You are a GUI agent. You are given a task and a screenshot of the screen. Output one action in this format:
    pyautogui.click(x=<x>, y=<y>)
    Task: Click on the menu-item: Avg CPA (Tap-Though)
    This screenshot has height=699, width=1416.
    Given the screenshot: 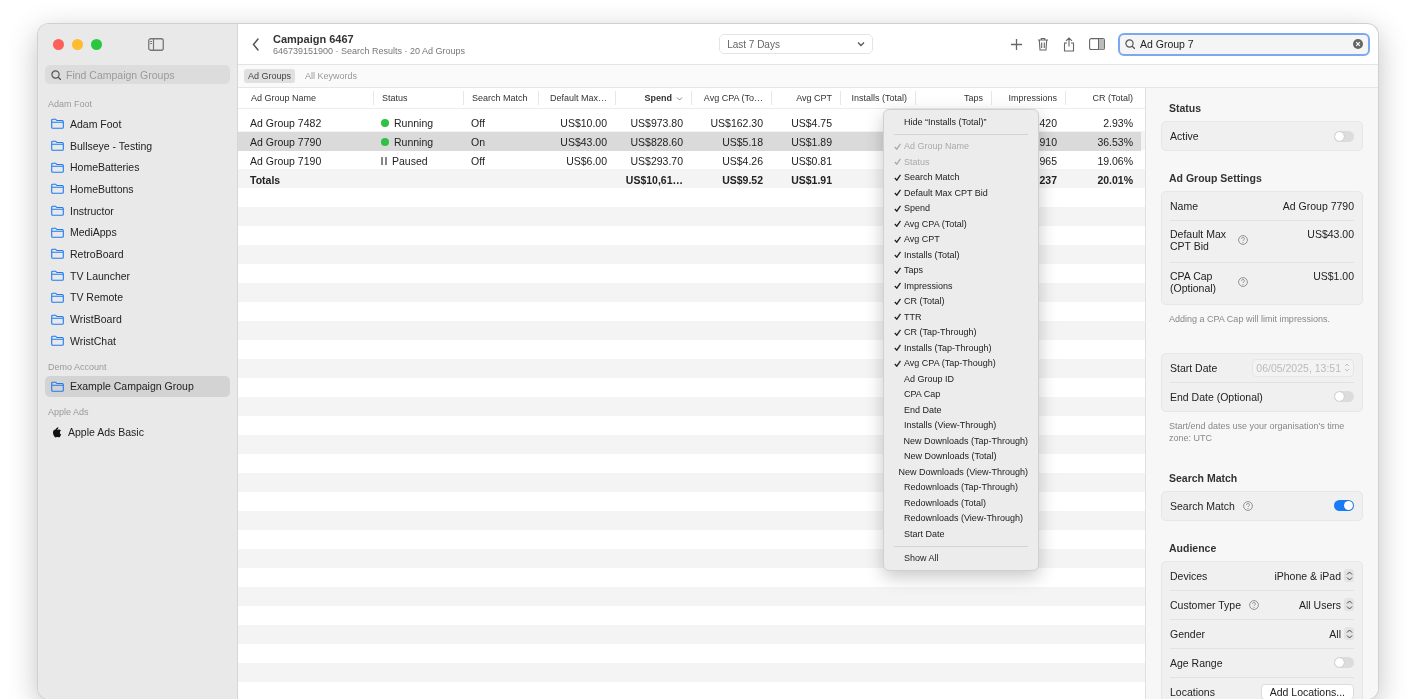 What is the action you would take?
    pyautogui.click(x=961, y=363)
    